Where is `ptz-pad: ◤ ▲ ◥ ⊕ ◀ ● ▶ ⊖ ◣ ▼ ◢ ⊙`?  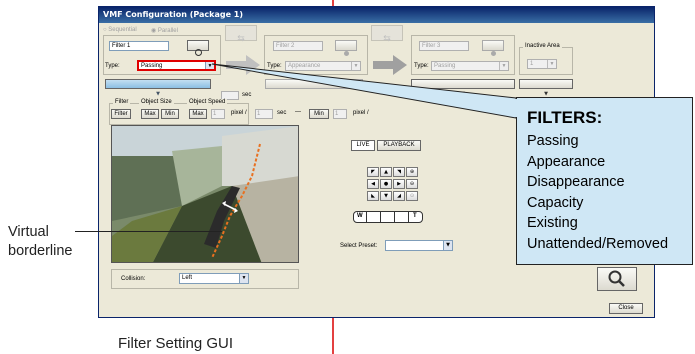 ptz-pad: ◤ ▲ ◥ ⊕ ◀ ● ▶ ⊖ ◣ ▼ ◢ ⊙ is located at coordinates (392, 189).